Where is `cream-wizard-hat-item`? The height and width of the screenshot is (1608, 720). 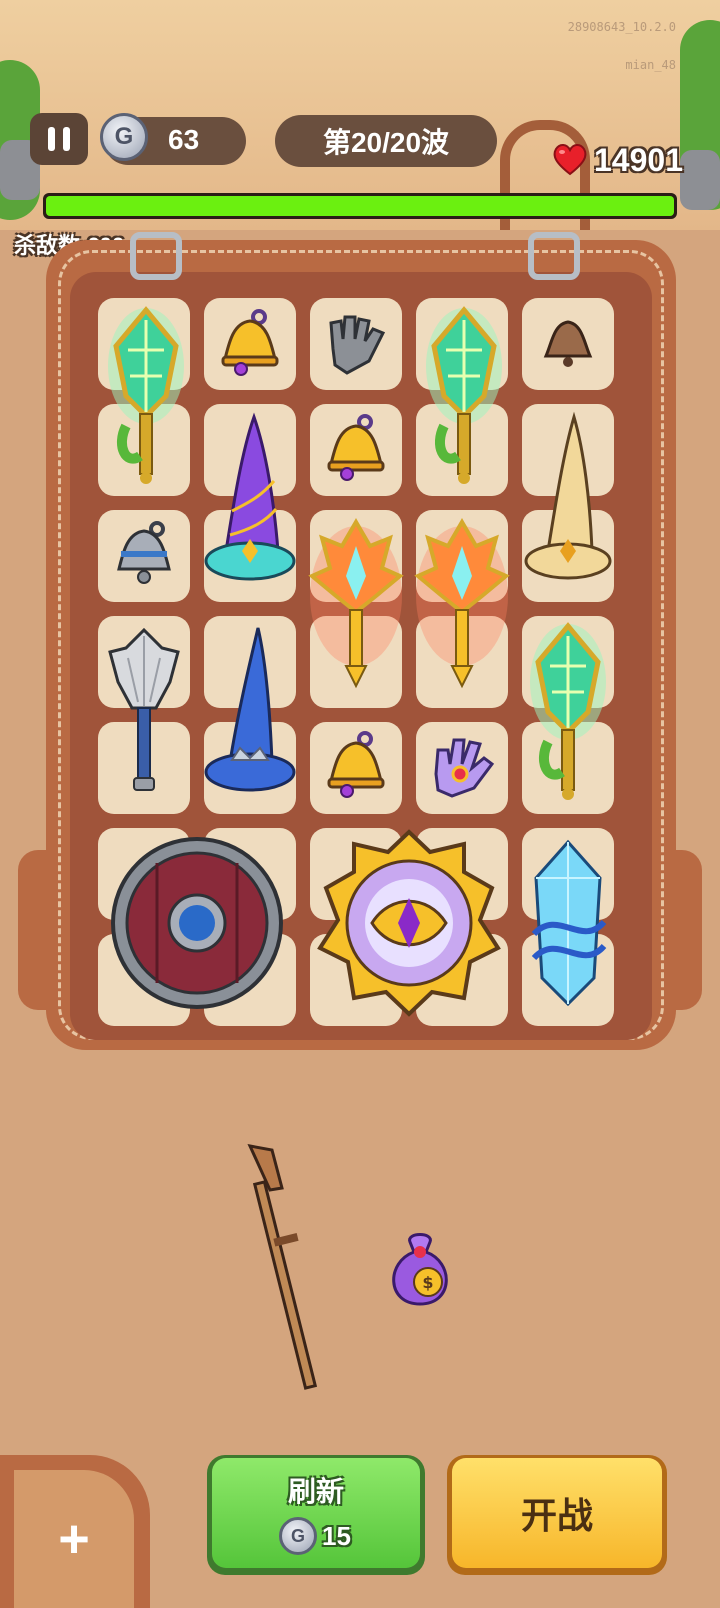
cream-wizard-hat-item is located at coordinates (568, 500).